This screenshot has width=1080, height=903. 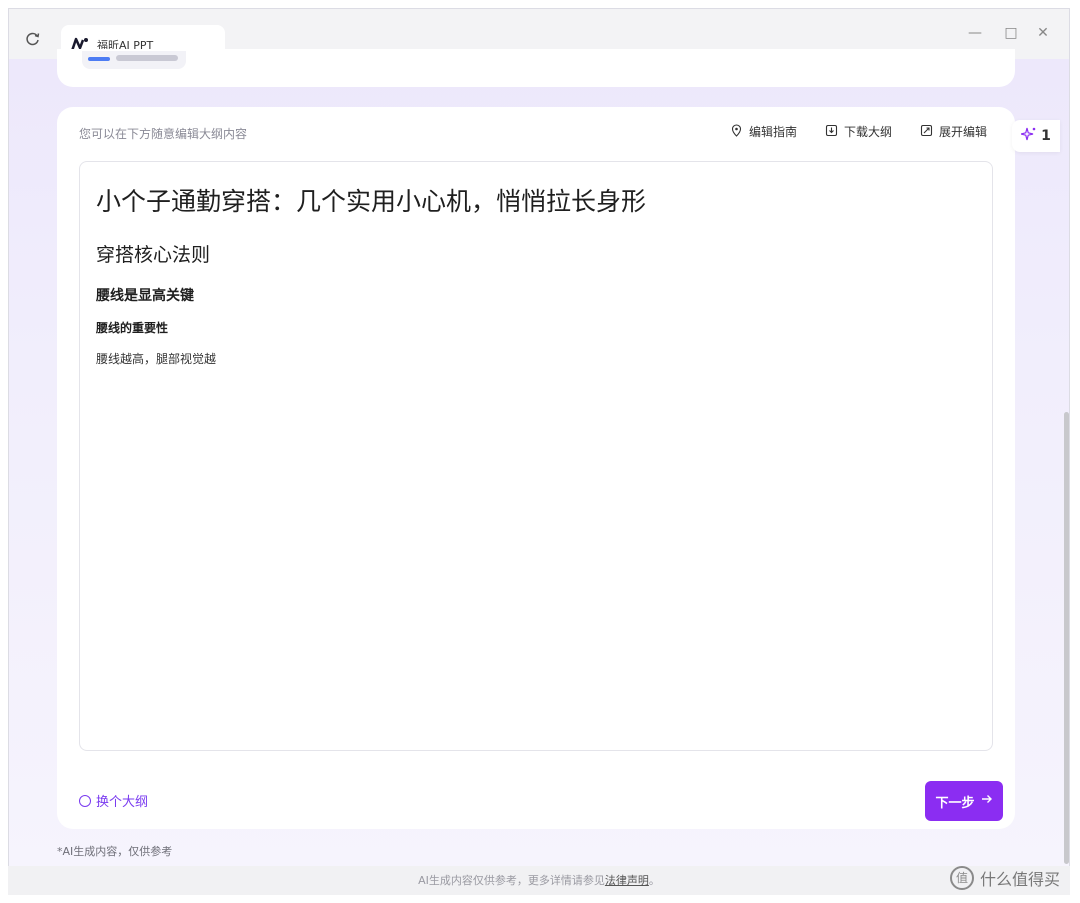 What do you see at coordinates (122, 802) in the screenshot?
I see `change-outline-label: 换个大纲` at bounding box center [122, 802].